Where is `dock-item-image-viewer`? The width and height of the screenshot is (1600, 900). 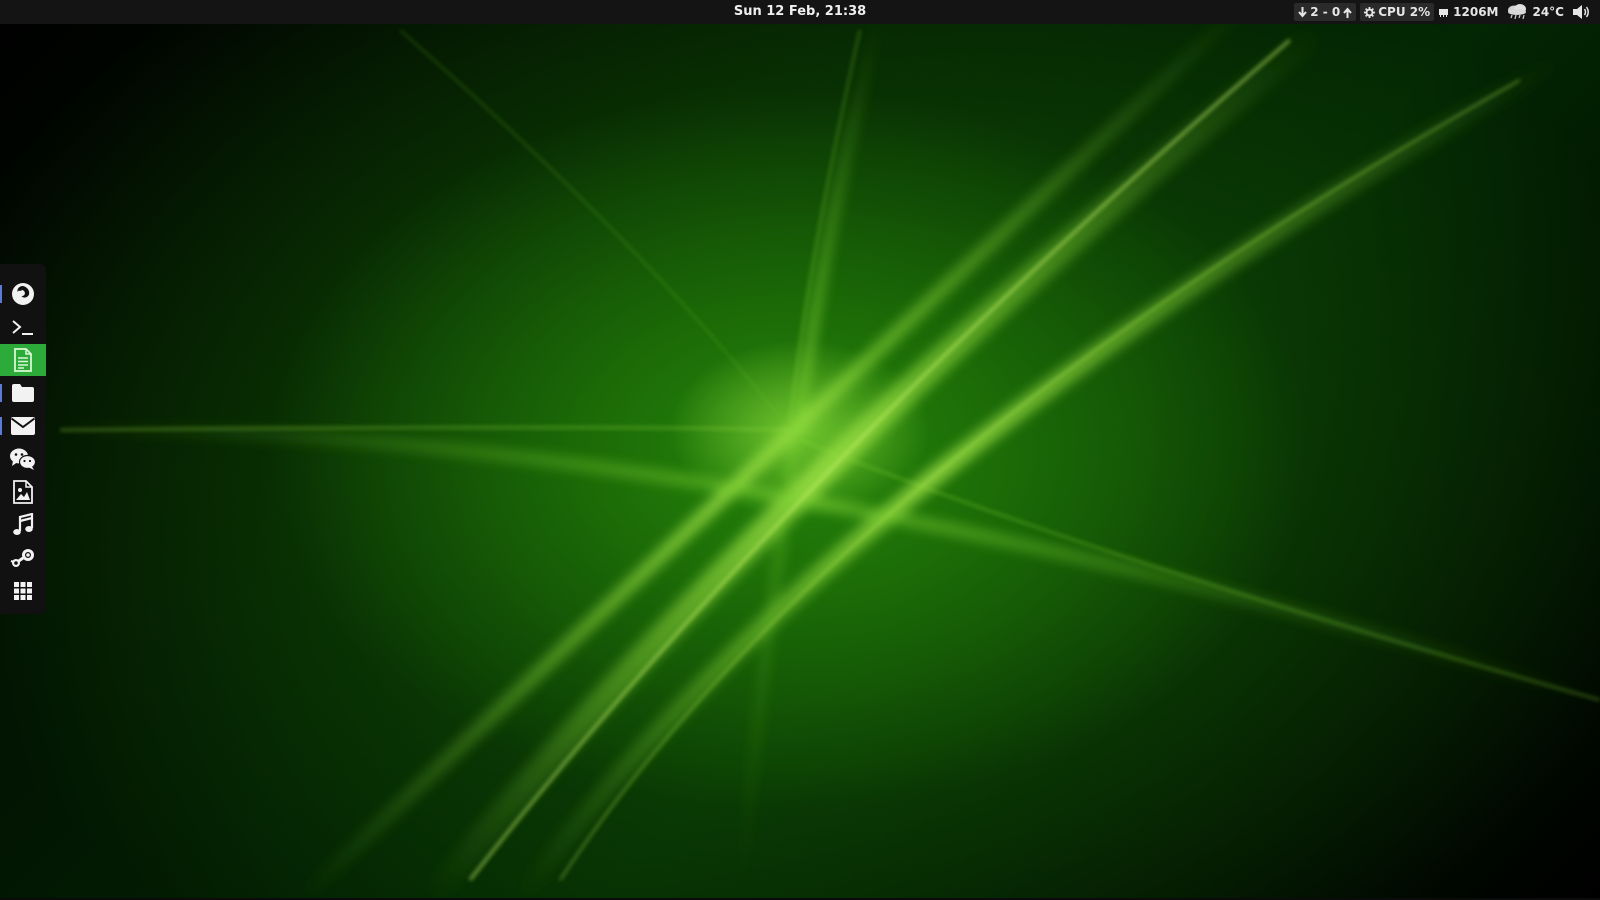
dock-item-image-viewer is located at coordinates (23, 492).